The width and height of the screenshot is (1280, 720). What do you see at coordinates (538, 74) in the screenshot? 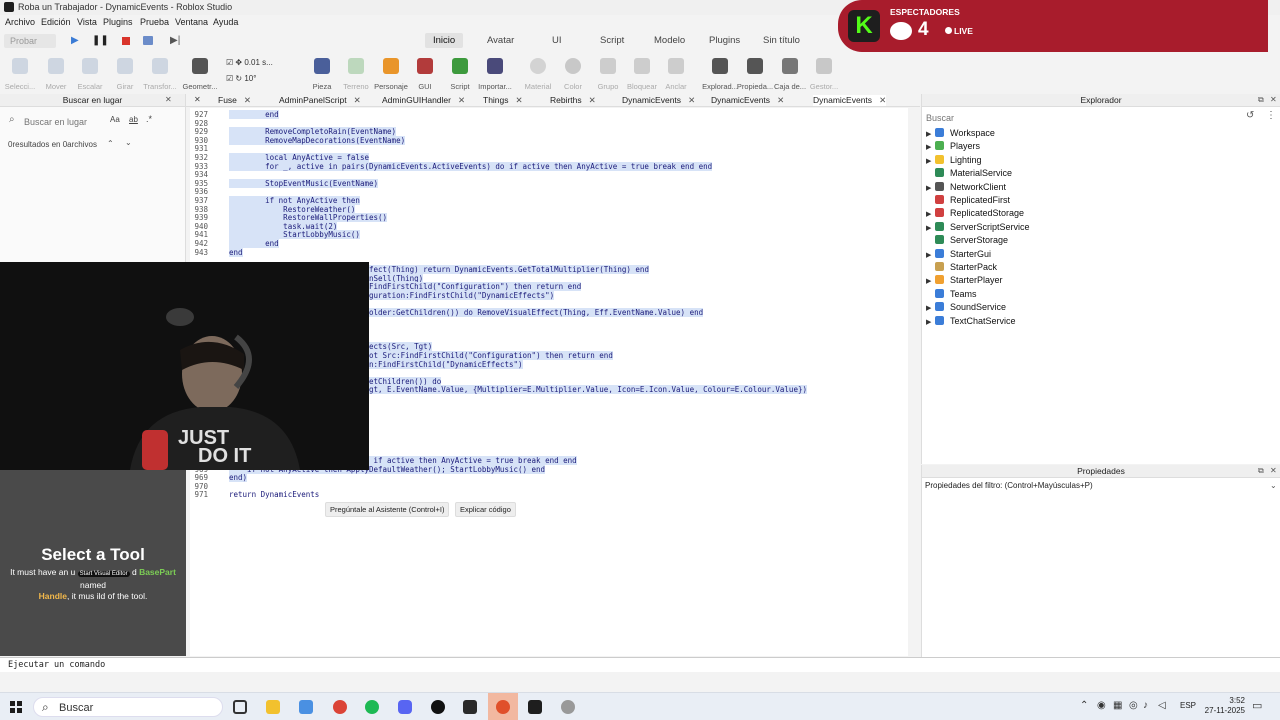
I see `material-tool: Material` at bounding box center [538, 74].